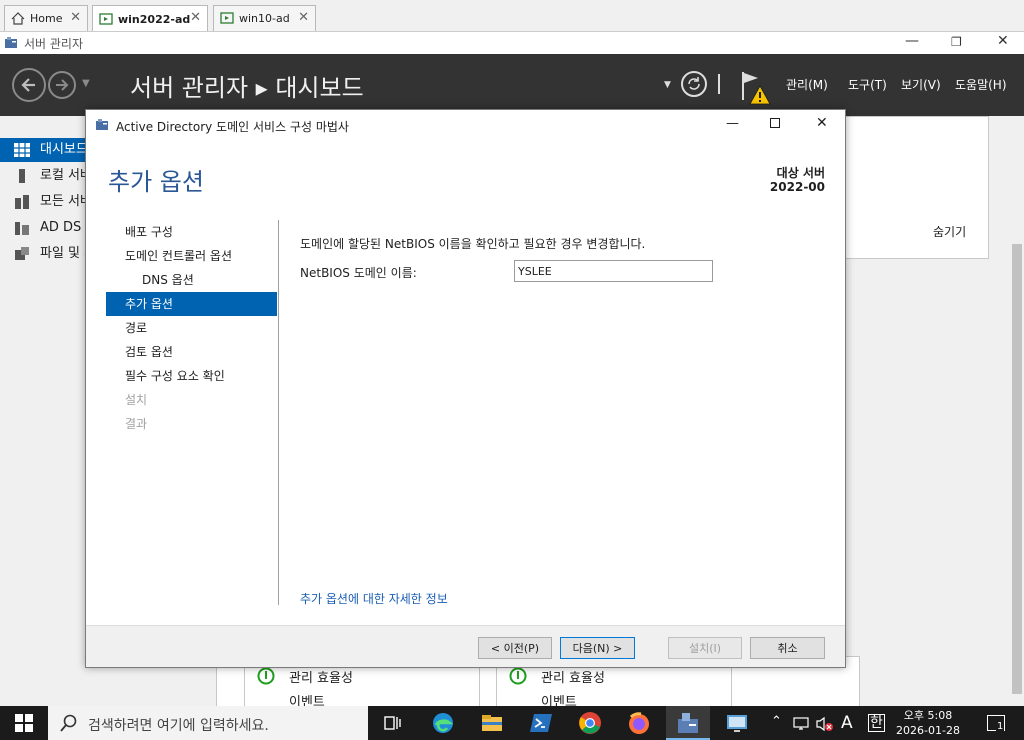  I want to click on powershell-icon, so click(541, 723).